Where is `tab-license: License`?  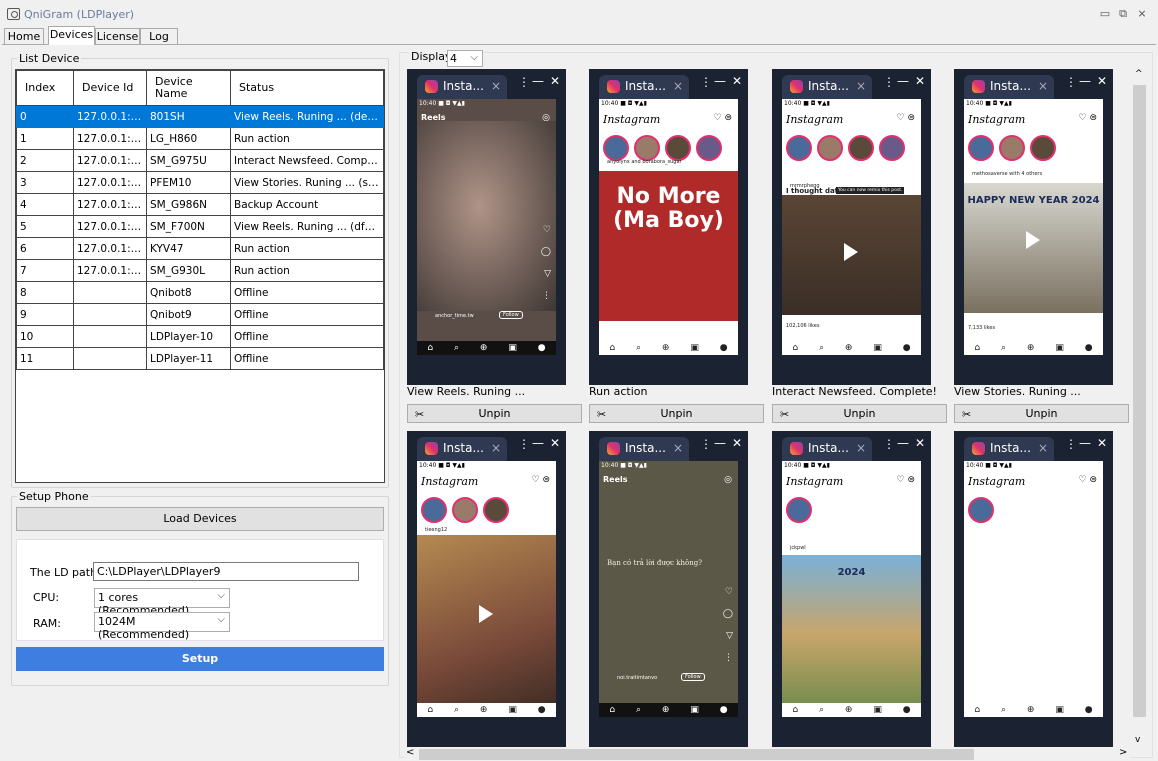 tab-license: License is located at coordinates (117, 36).